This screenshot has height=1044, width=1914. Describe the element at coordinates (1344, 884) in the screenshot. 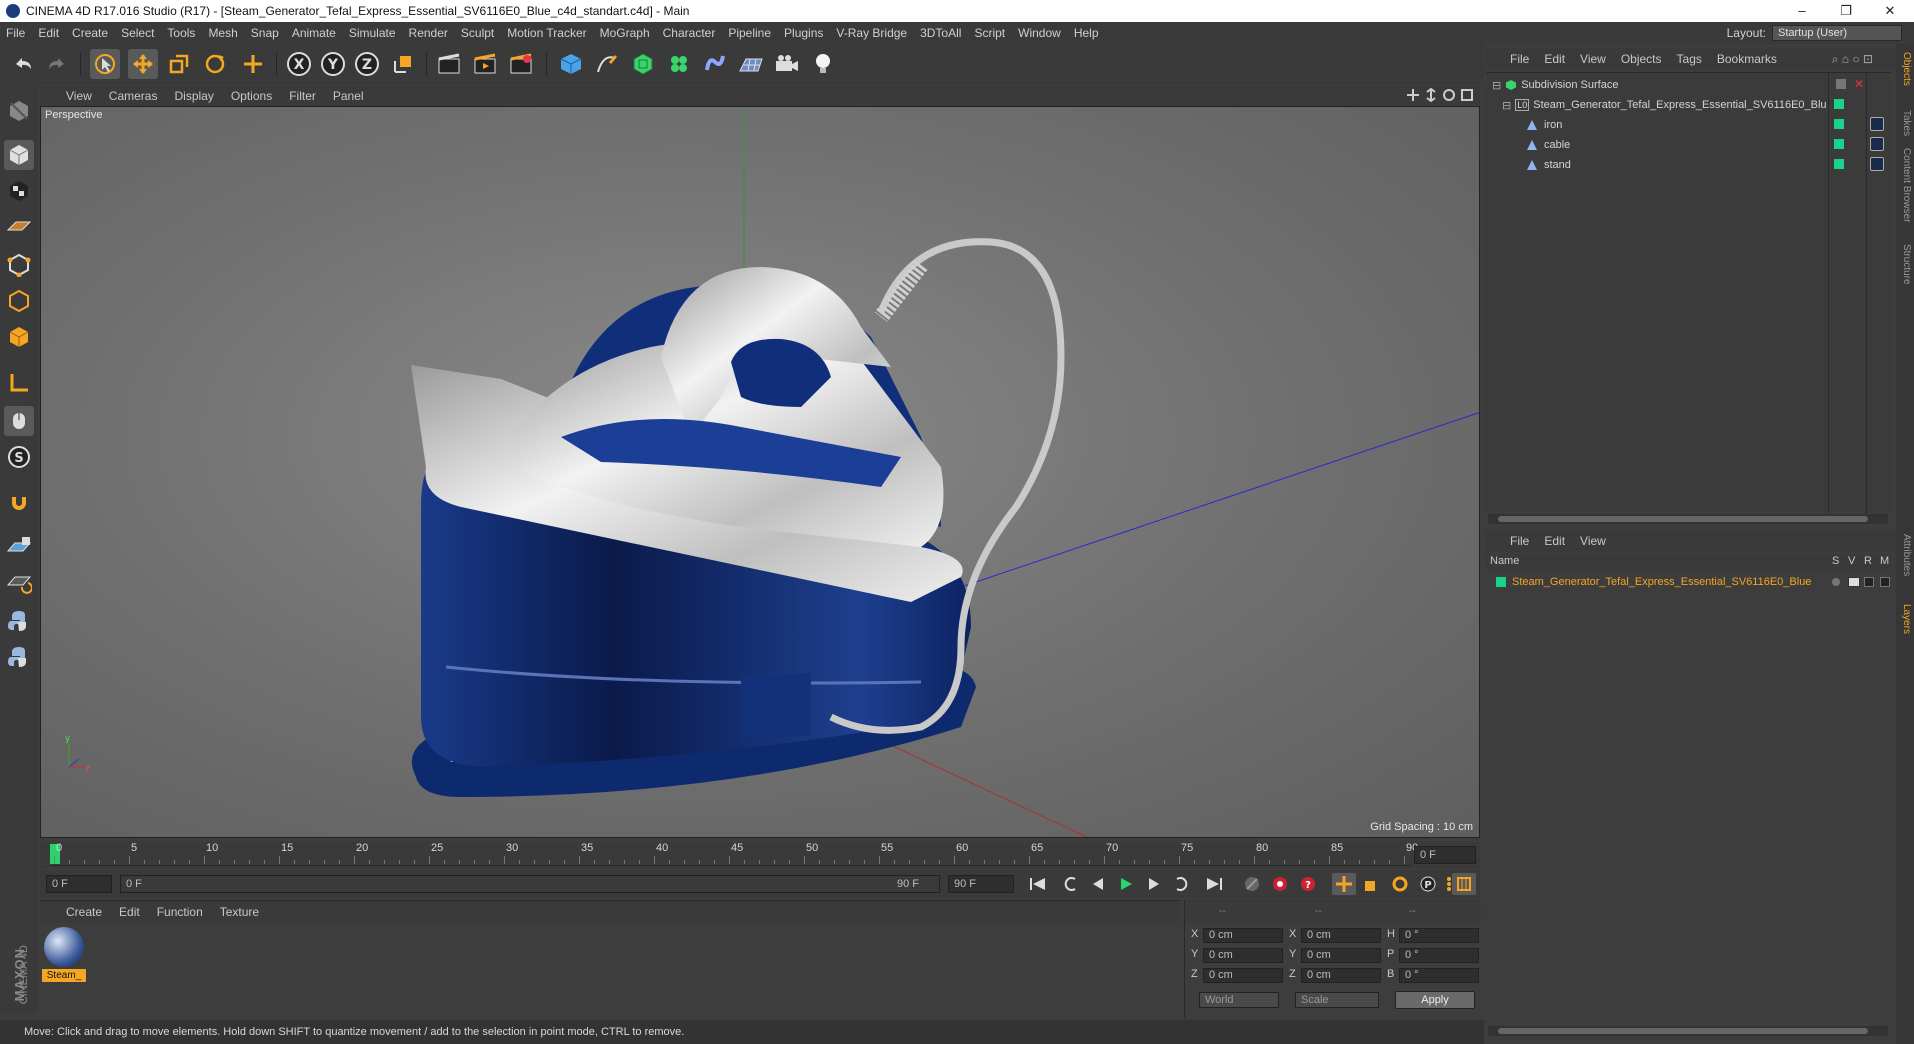

I see `key-position-icon` at that location.